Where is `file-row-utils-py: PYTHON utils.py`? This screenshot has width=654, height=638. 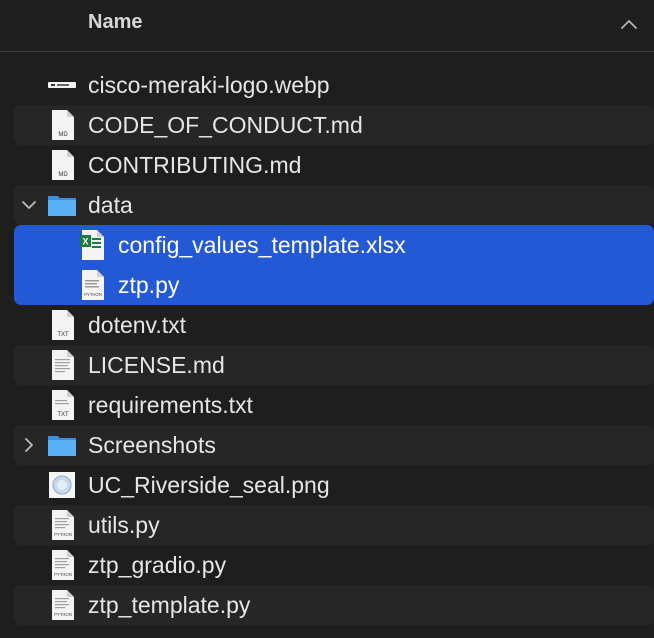
file-row-utils-py: PYTHON utils.py is located at coordinates (334, 525).